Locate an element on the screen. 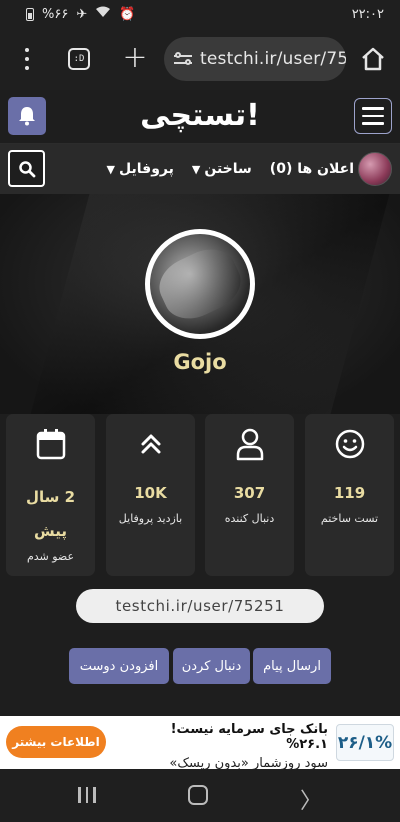 This screenshot has height=822, width=400. more-menu-icon is located at coordinates (27, 59).